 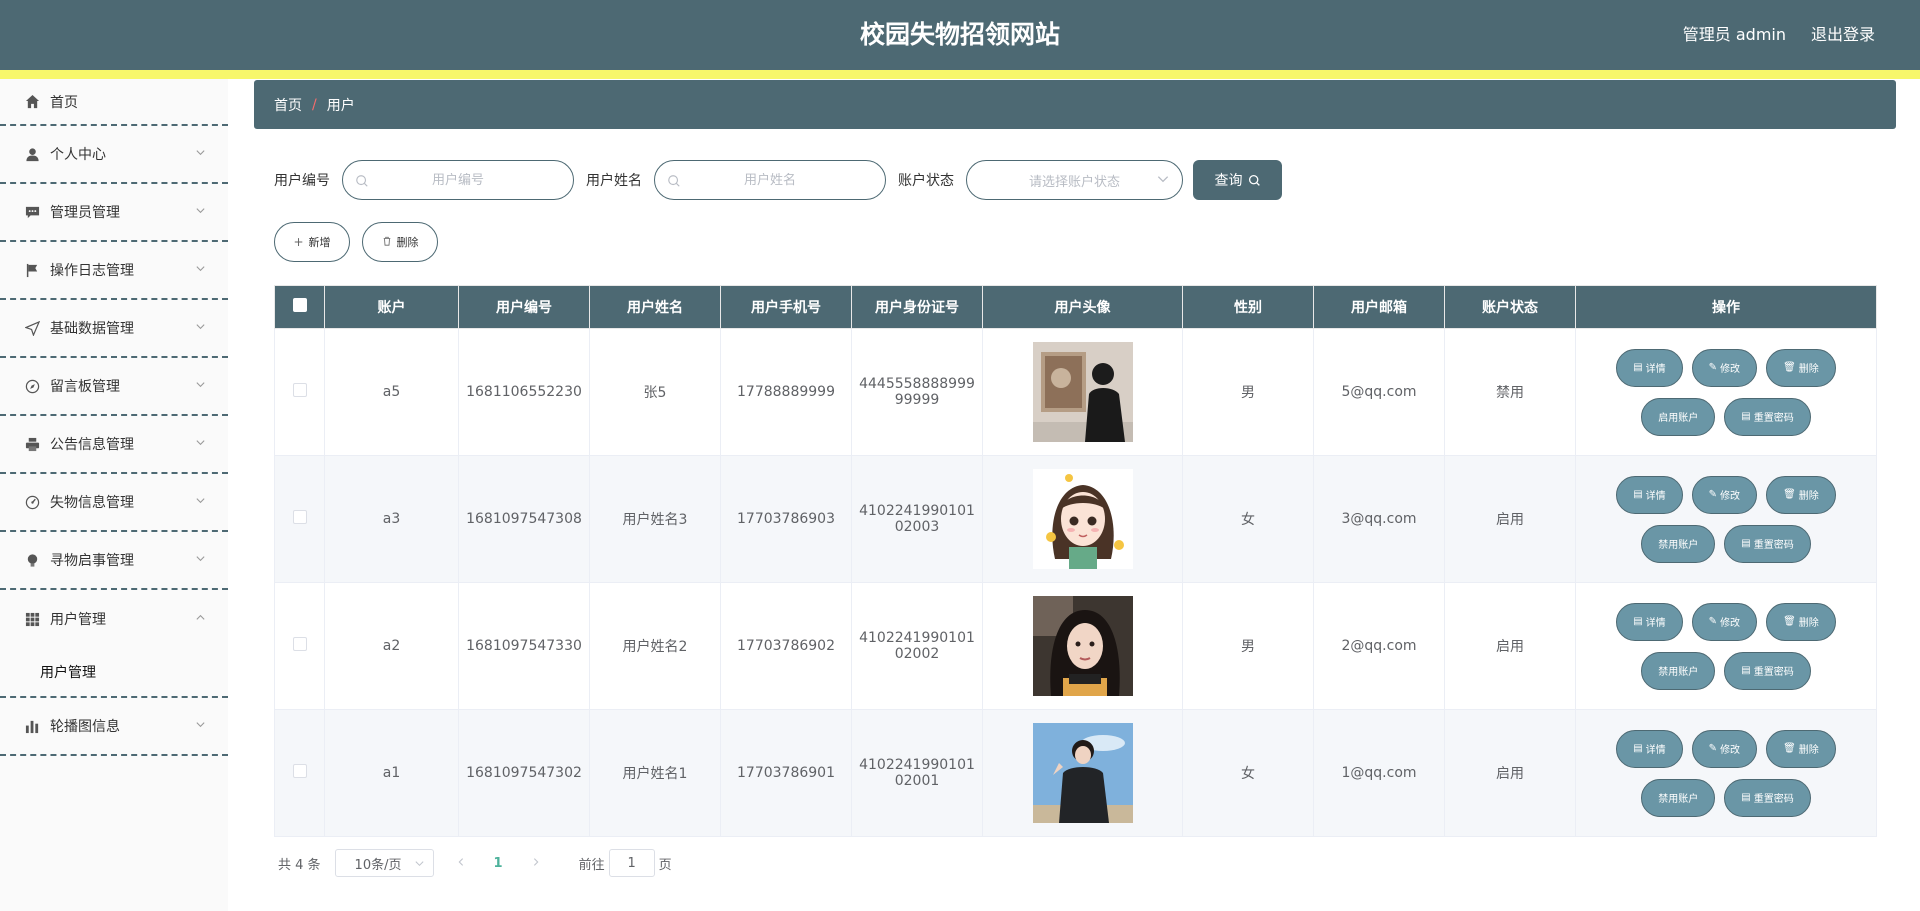 I want to click on account-status-select: 请选择账户状态, so click(x=1074, y=180).